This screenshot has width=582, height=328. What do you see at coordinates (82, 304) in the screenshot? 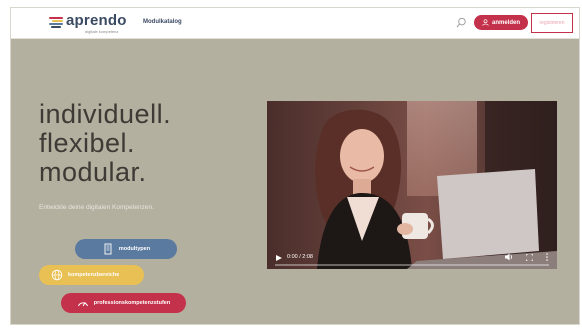
I see `gauge-icon` at bounding box center [82, 304].